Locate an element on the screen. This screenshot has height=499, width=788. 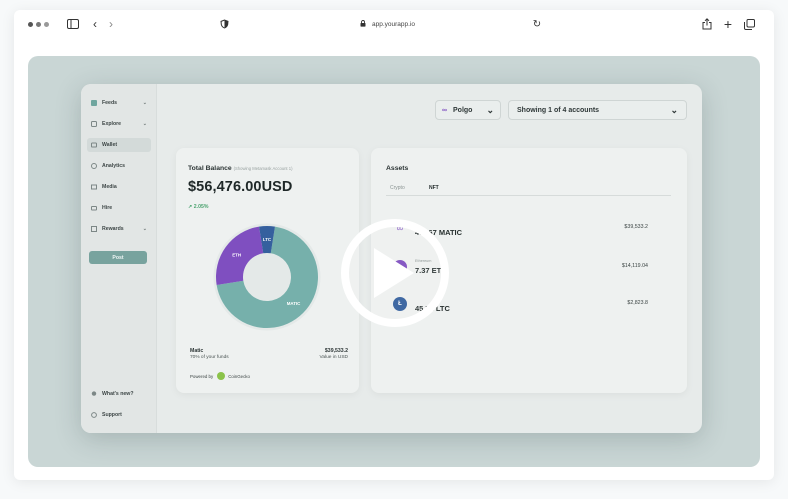
assets-tabs: Crypto NFT is located at coordinates (528, 190).